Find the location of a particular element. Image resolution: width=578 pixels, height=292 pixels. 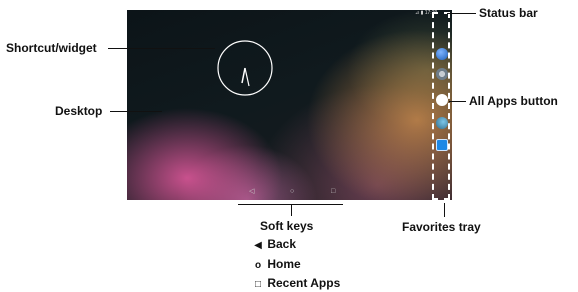

soft-keys-stem is located at coordinates (291, 210).